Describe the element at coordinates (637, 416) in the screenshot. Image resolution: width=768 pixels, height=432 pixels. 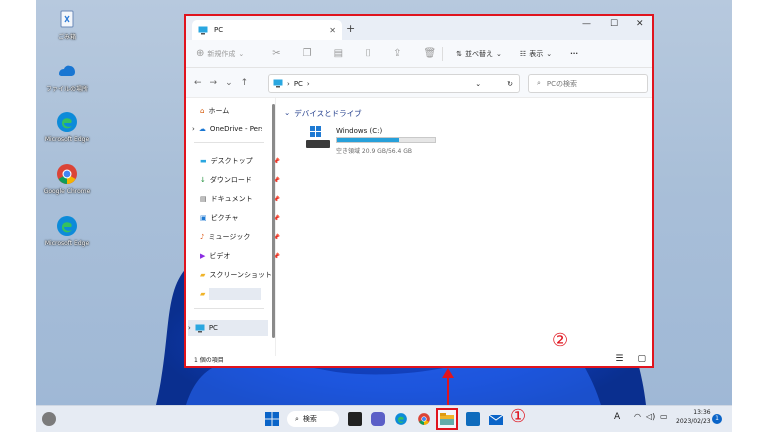
I see `wifi-icon: ◠` at that location.